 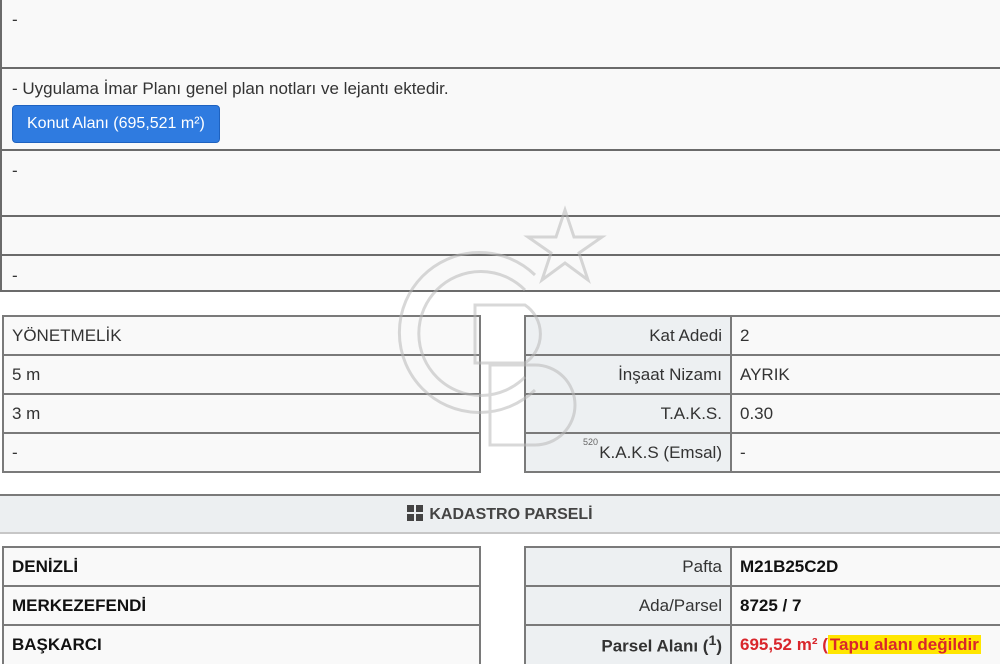 What do you see at coordinates (501, 182) in the screenshot?
I see `note-row-3: -` at bounding box center [501, 182].